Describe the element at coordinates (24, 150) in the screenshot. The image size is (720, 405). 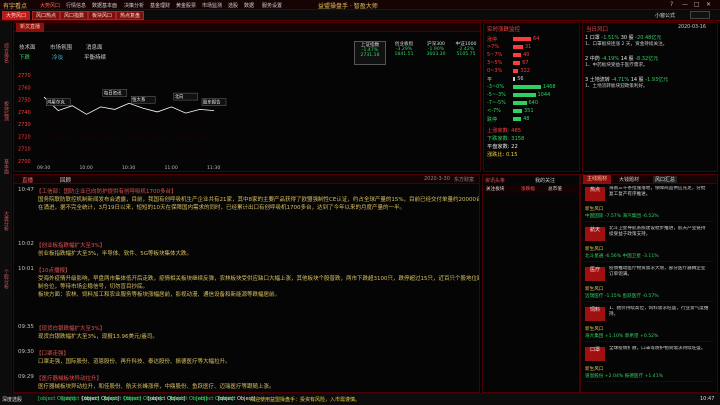
I see `y-tick-label: 2710` at that location.